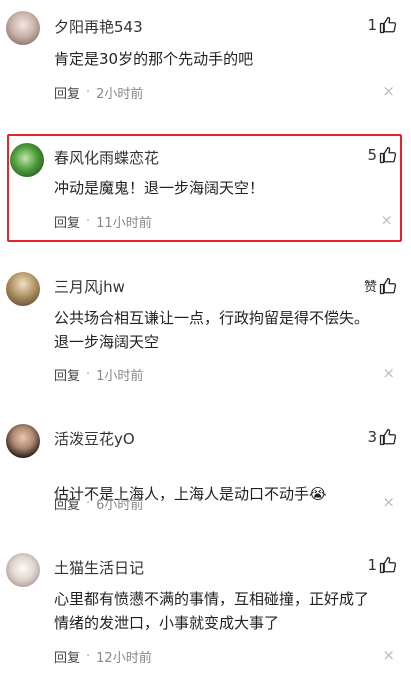 The width and height of the screenshot is (411, 677). Describe the element at coordinates (120, 94) in the screenshot. I see `comment-time: 2小时前` at that location.